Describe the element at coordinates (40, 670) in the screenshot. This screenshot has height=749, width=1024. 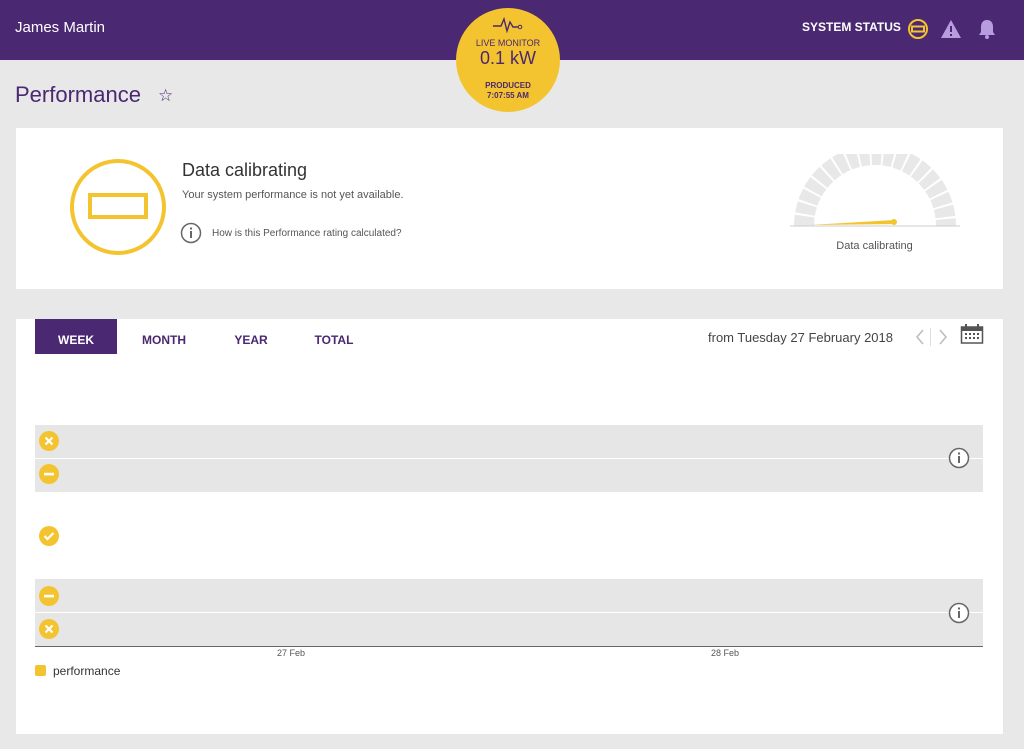
I see `legend-swatch` at that location.